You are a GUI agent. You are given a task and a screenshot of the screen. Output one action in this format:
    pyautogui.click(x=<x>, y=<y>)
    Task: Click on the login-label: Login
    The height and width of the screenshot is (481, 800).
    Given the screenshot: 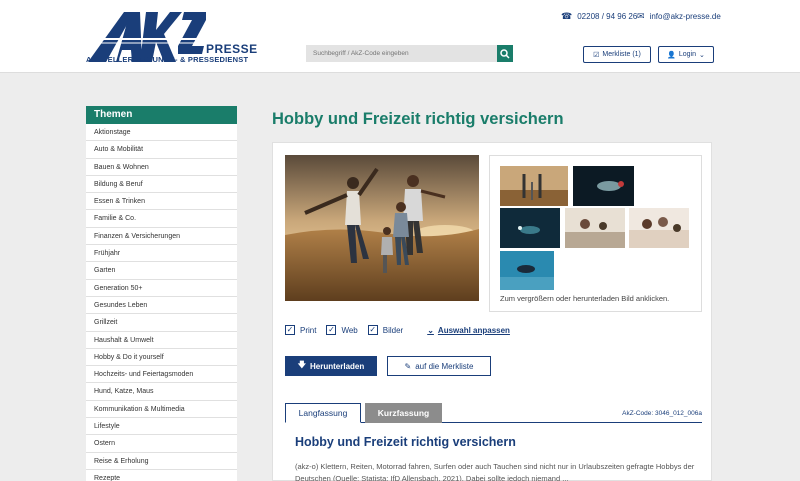 What is the action you would take?
    pyautogui.click(x=687, y=54)
    